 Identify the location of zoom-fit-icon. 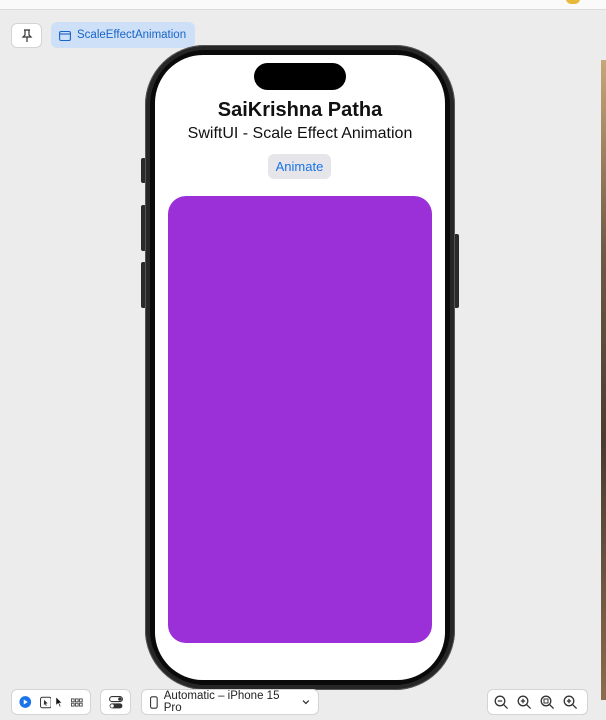
(547, 702).